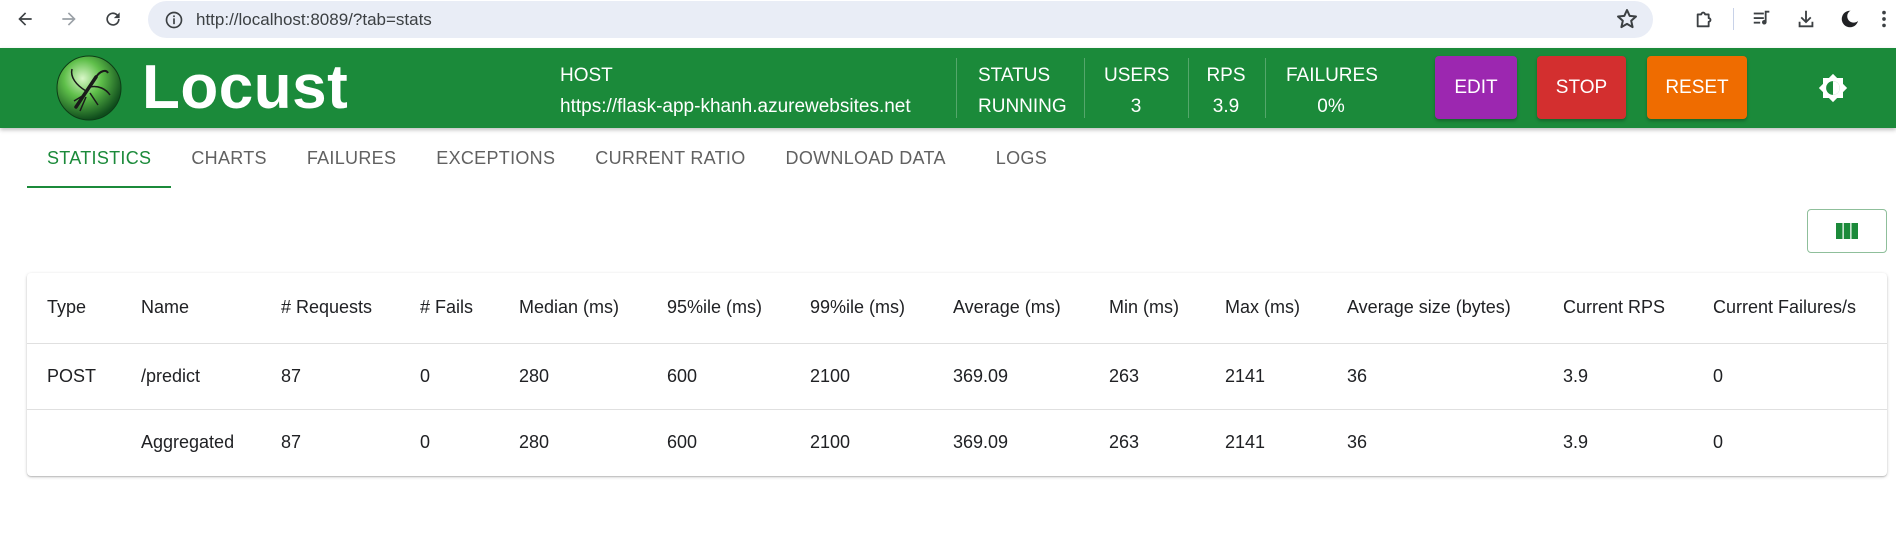 The image size is (1896, 551). What do you see at coordinates (1147, 308) in the screenshot?
I see `column-header: Min (ms)` at bounding box center [1147, 308].